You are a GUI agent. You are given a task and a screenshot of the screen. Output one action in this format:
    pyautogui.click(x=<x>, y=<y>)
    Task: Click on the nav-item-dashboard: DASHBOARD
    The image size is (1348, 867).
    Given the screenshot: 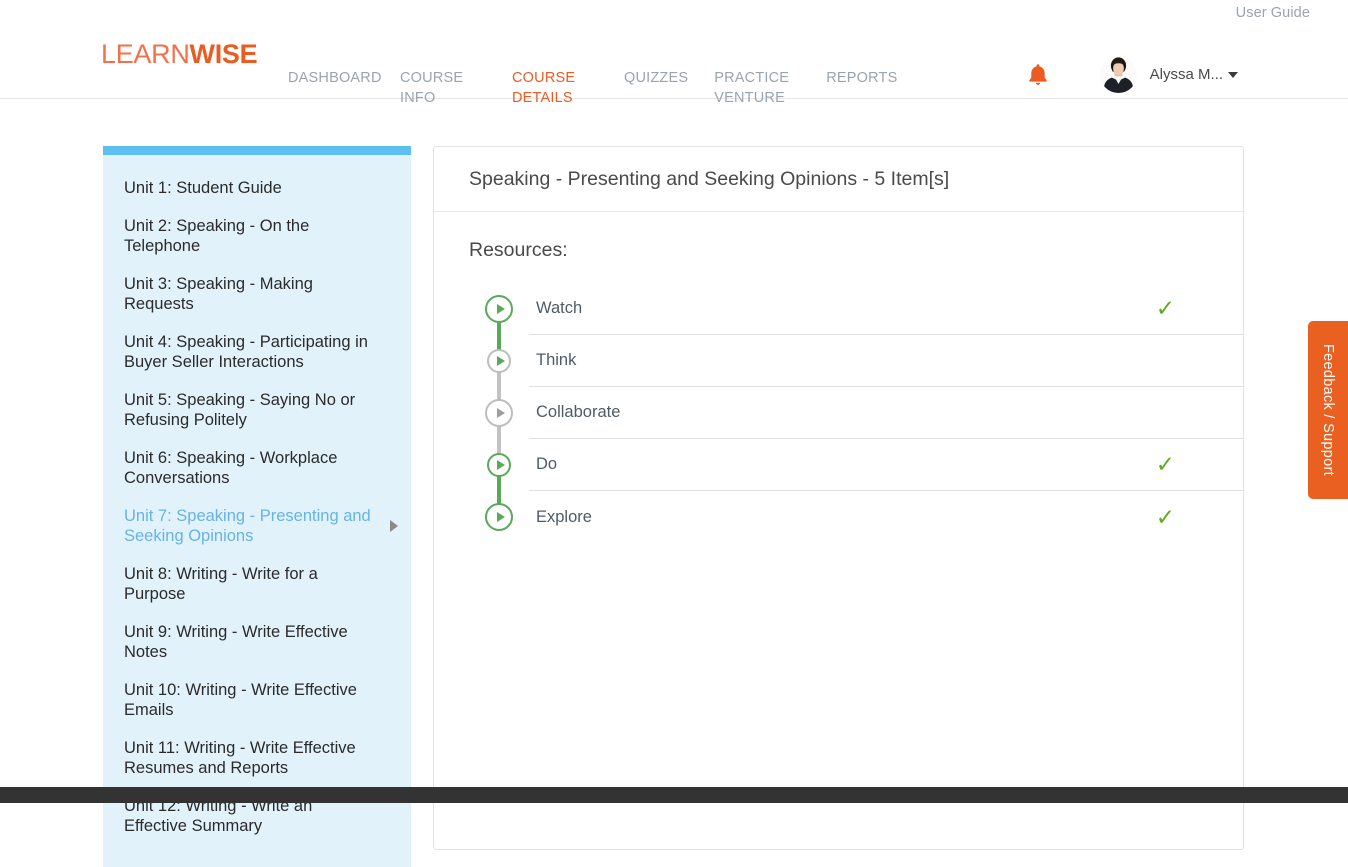 What is the action you would take?
    pyautogui.click(x=334, y=78)
    